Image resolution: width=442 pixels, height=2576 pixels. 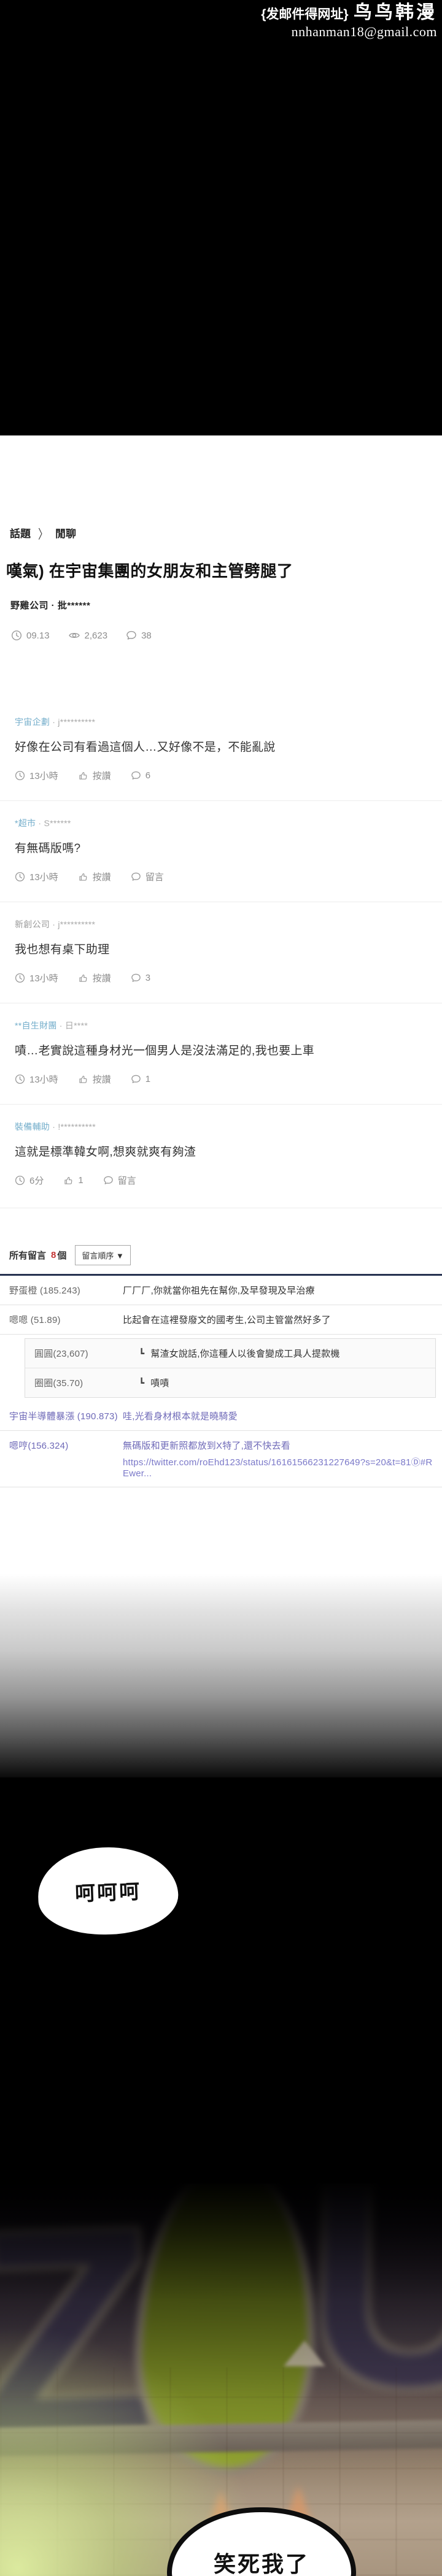 What do you see at coordinates (227, 1320) in the screenshot?
I see `row-text: 比起會在這裡發廢文的國考生,公司主管當然好多了` at bounding box center [227, 1320].